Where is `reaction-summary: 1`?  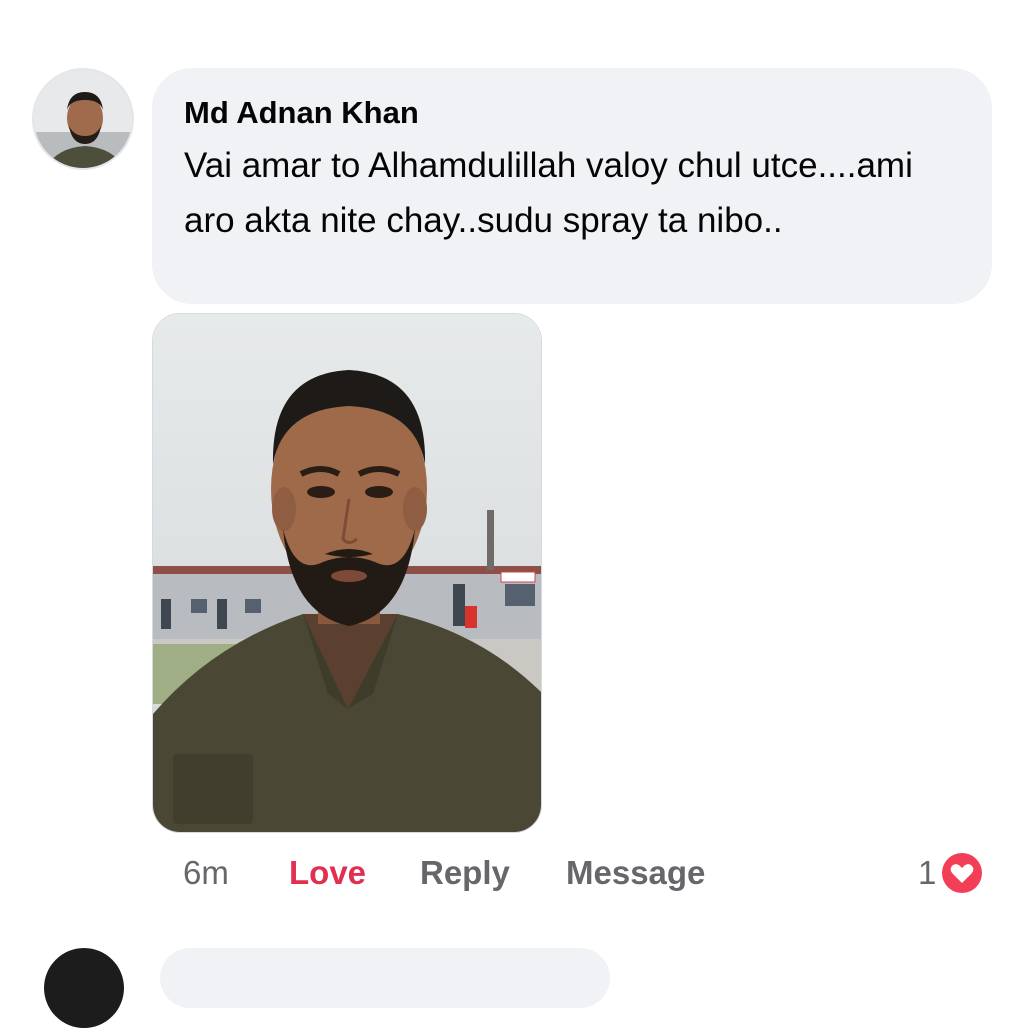
reaction-summary: 1 is located at coordinates (951, 873).